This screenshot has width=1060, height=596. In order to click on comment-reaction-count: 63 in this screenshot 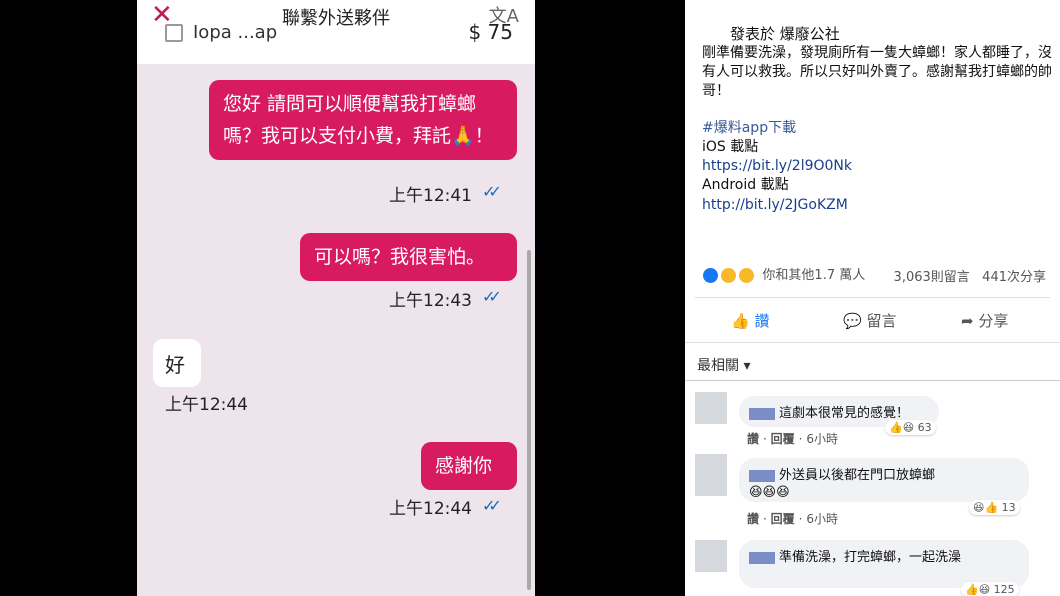, I will do `click(924, 427)`.